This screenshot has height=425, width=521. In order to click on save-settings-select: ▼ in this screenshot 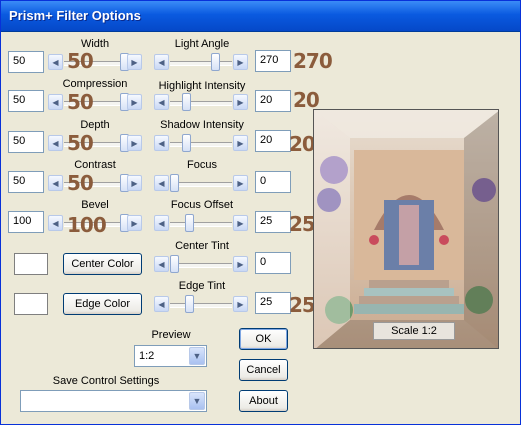, I will do `click(113, 401)`.